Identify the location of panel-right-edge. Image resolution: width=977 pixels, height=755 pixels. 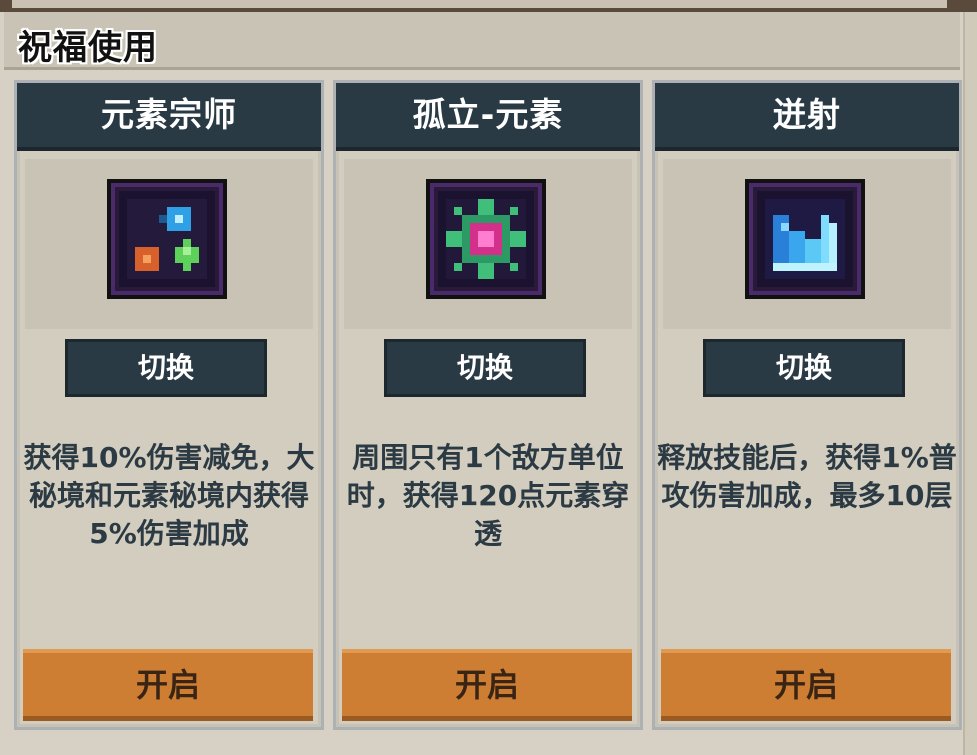
(970, 383).